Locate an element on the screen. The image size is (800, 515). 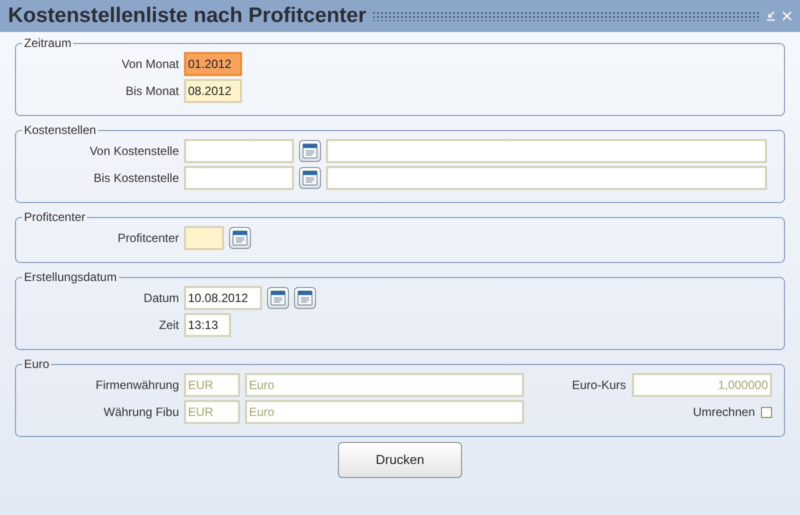
minimize-icon is located at coordinates (771, 16).